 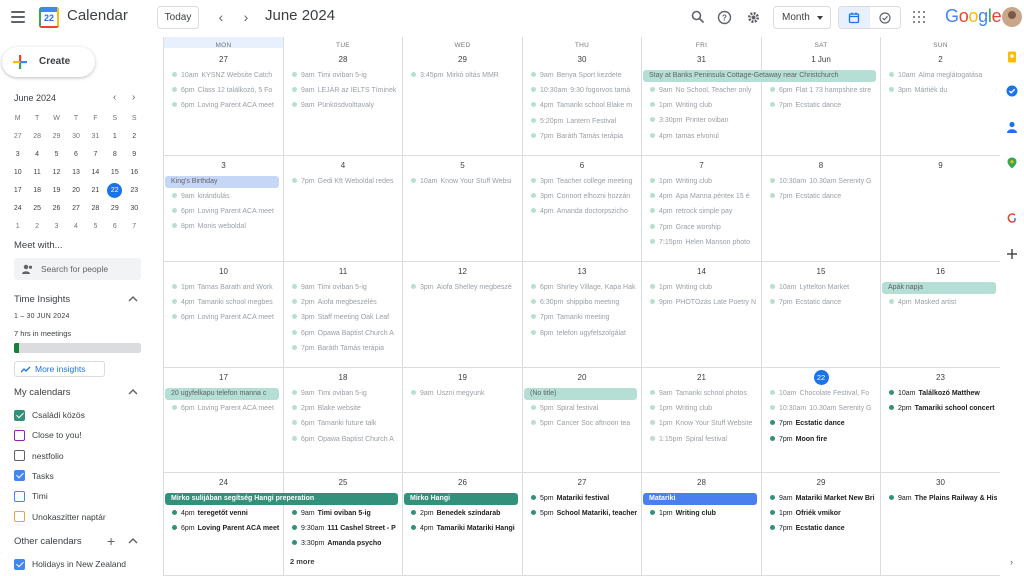 What do you see at coordinates (345, 303) in the screenshot?
I see `event-item: 2pm Aiofa megbeszélés` at bounding box center [345, 303].